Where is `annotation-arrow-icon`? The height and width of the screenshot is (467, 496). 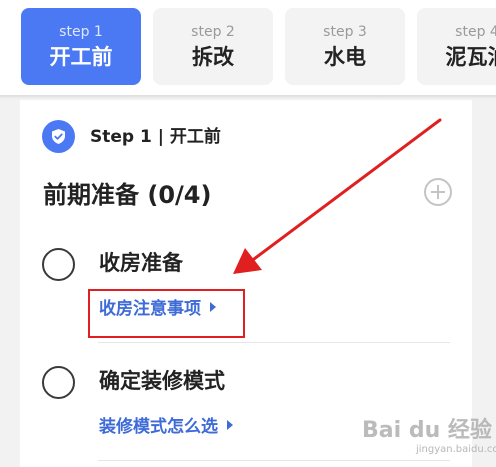 annotation-arrow-icon is located at coordinates (337, 196).